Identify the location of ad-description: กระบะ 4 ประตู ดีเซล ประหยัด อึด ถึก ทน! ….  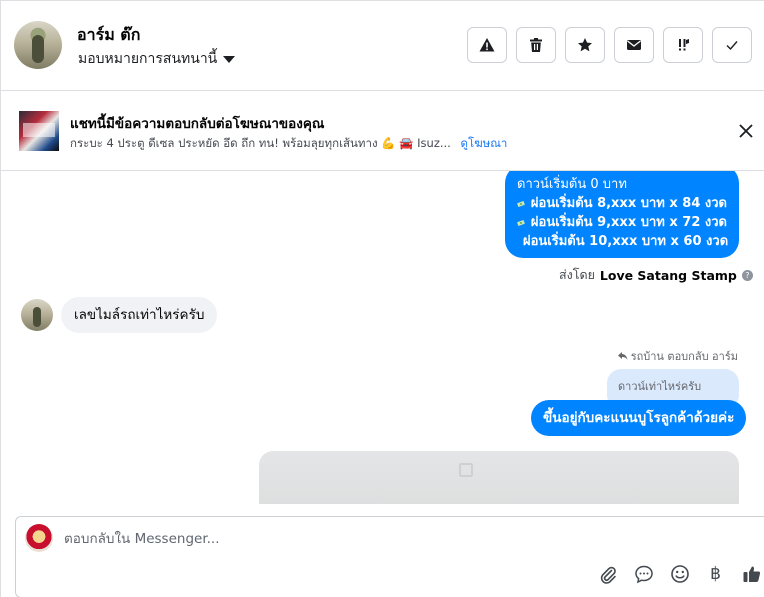
(260, 143).